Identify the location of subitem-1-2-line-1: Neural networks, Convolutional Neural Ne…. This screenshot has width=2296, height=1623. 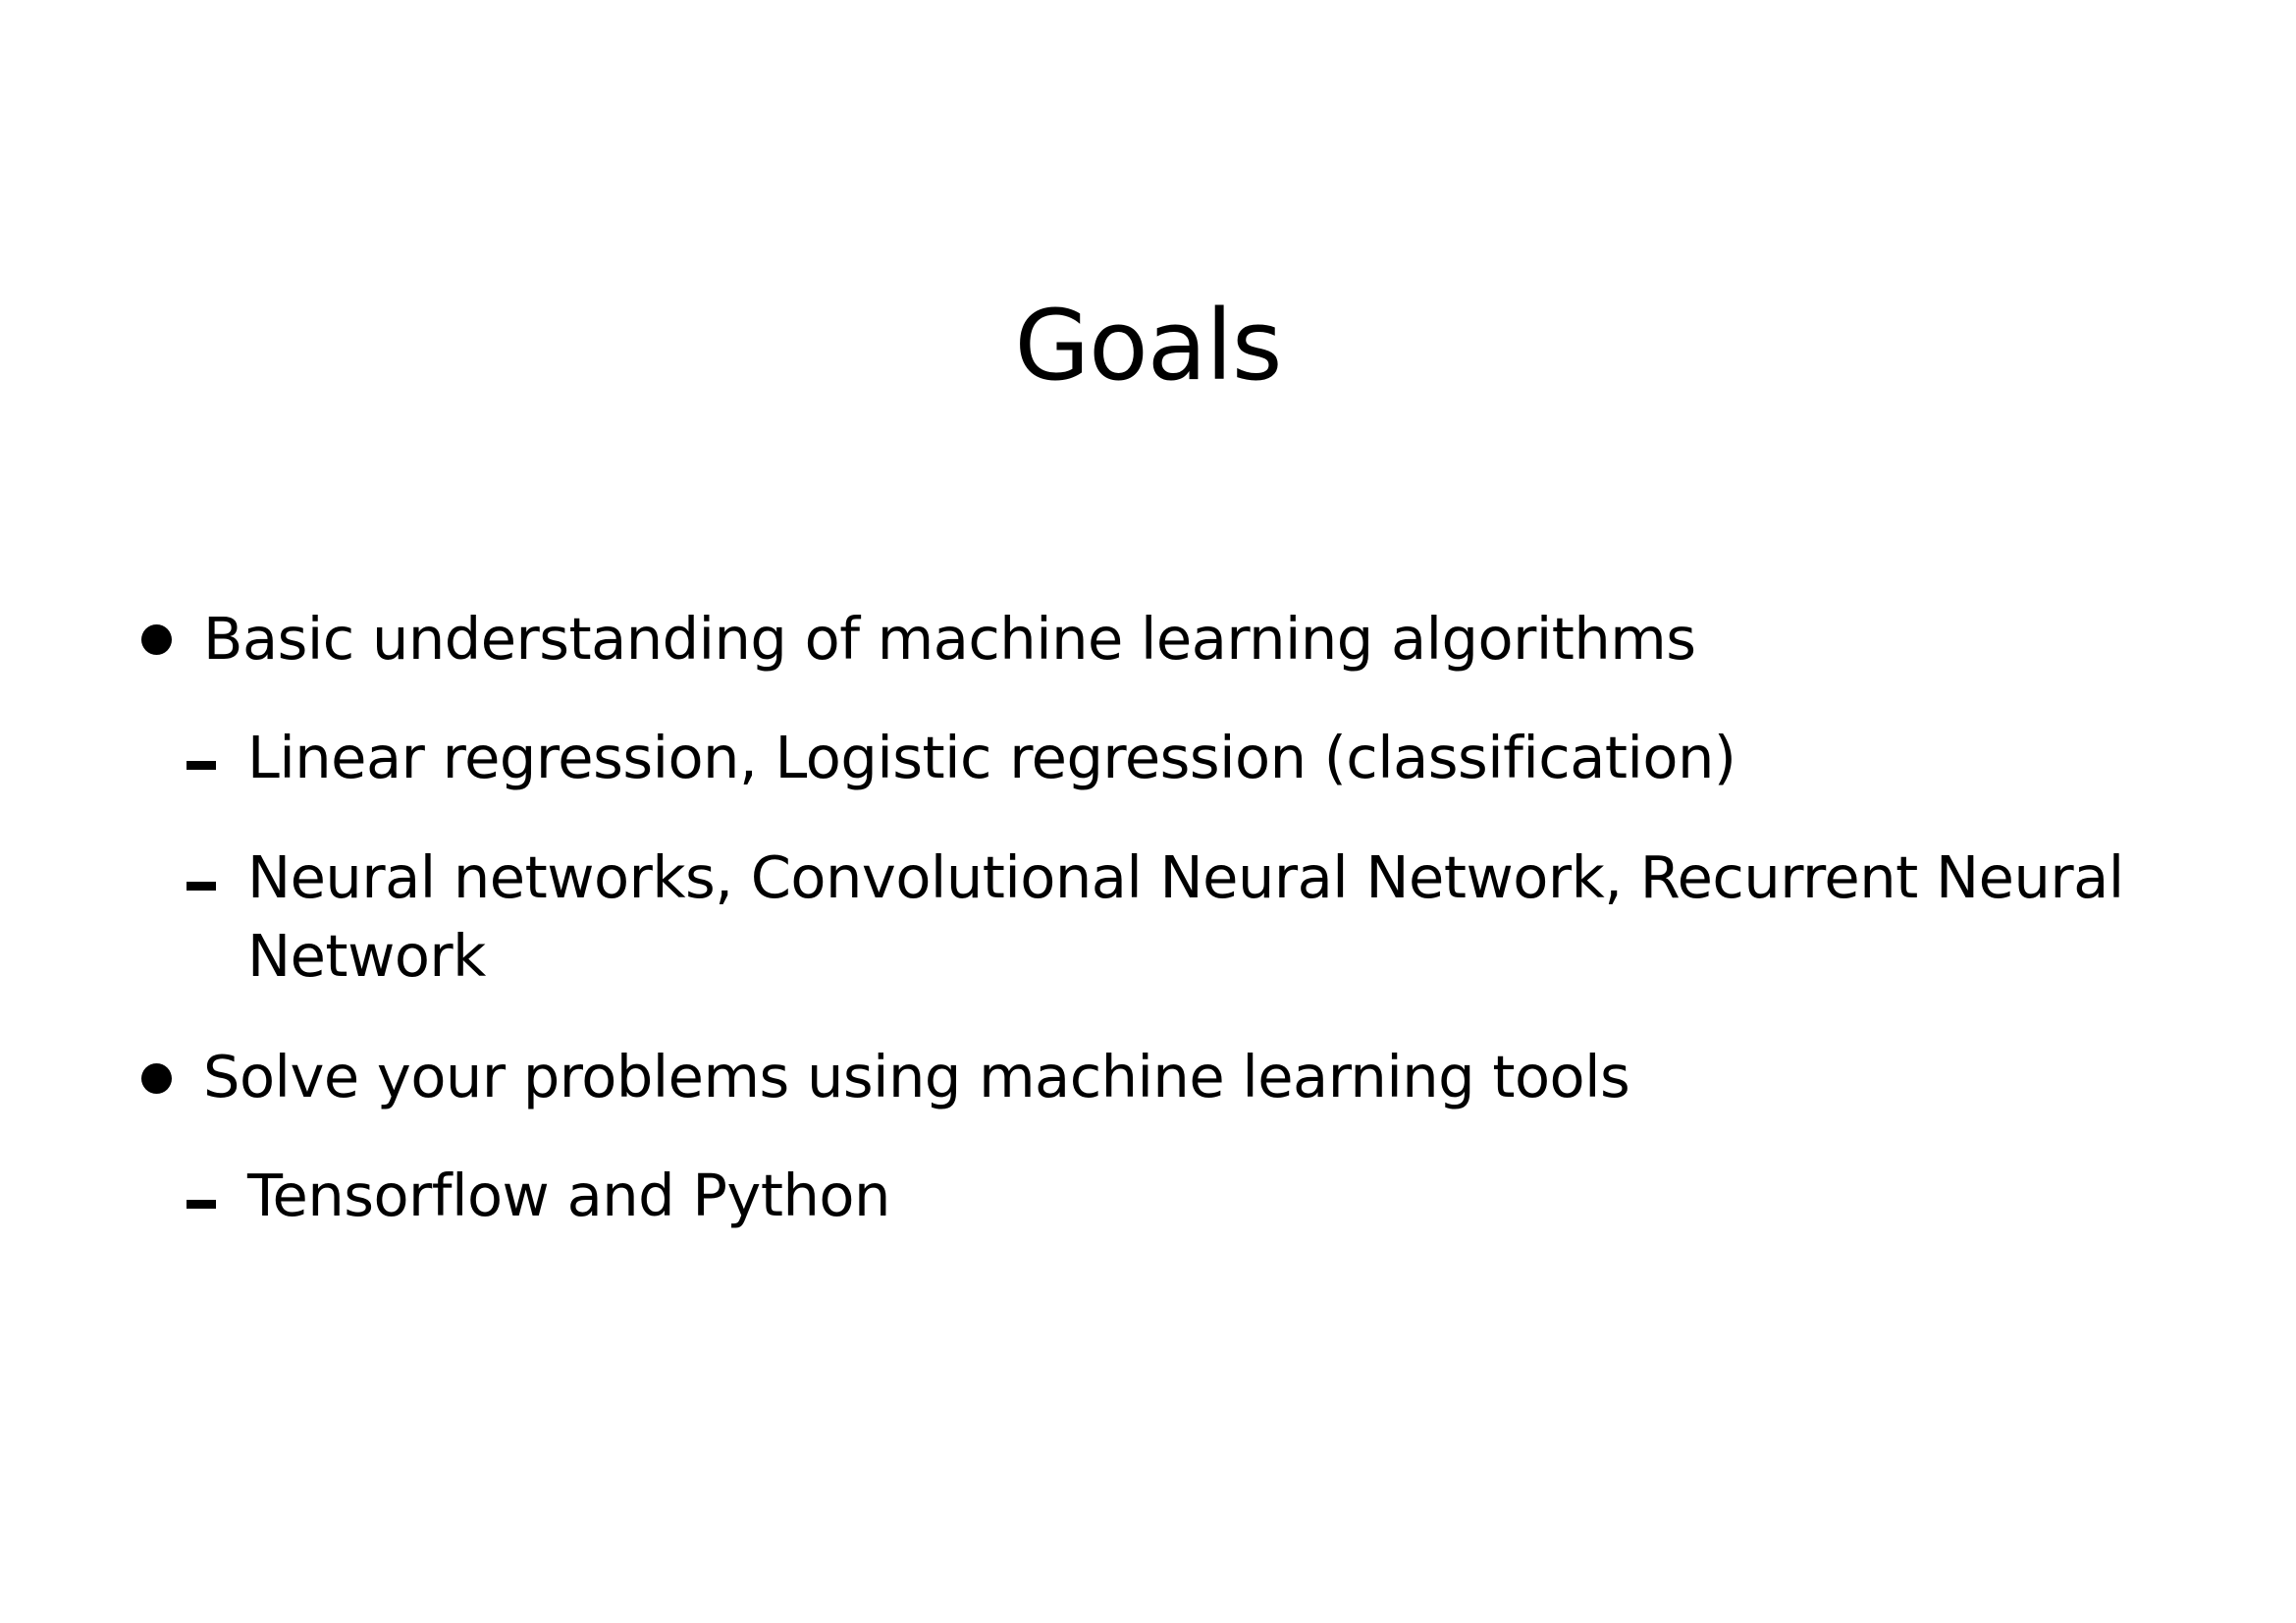
(1185, 877).